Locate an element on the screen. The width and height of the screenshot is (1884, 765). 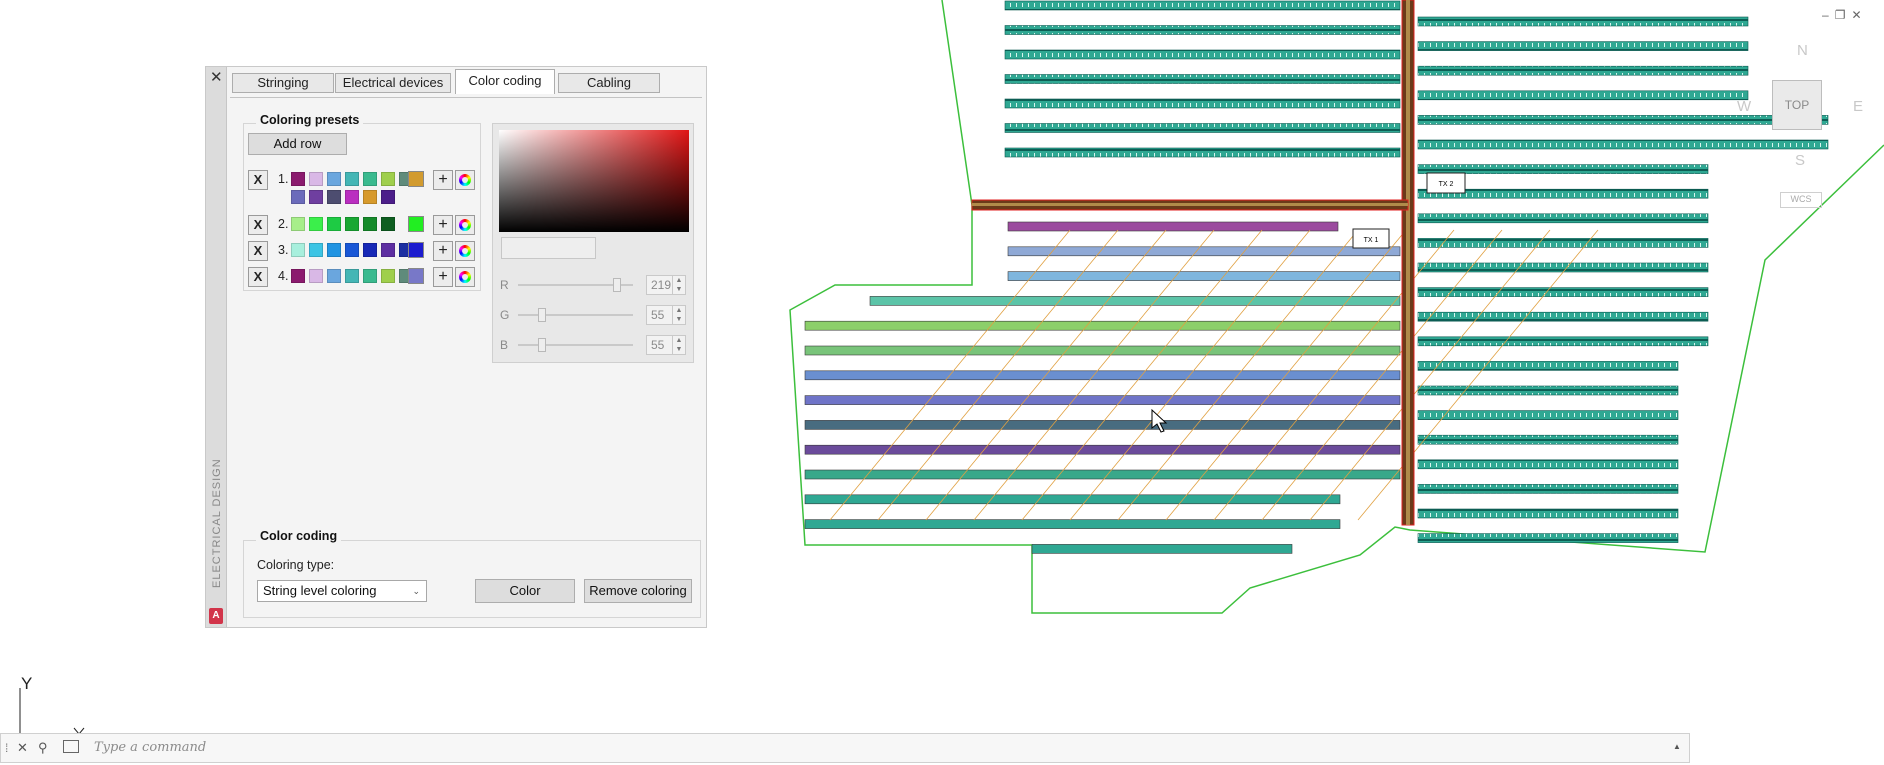
expand-up-icon: ▲ is located at coordinates (1677, 746).